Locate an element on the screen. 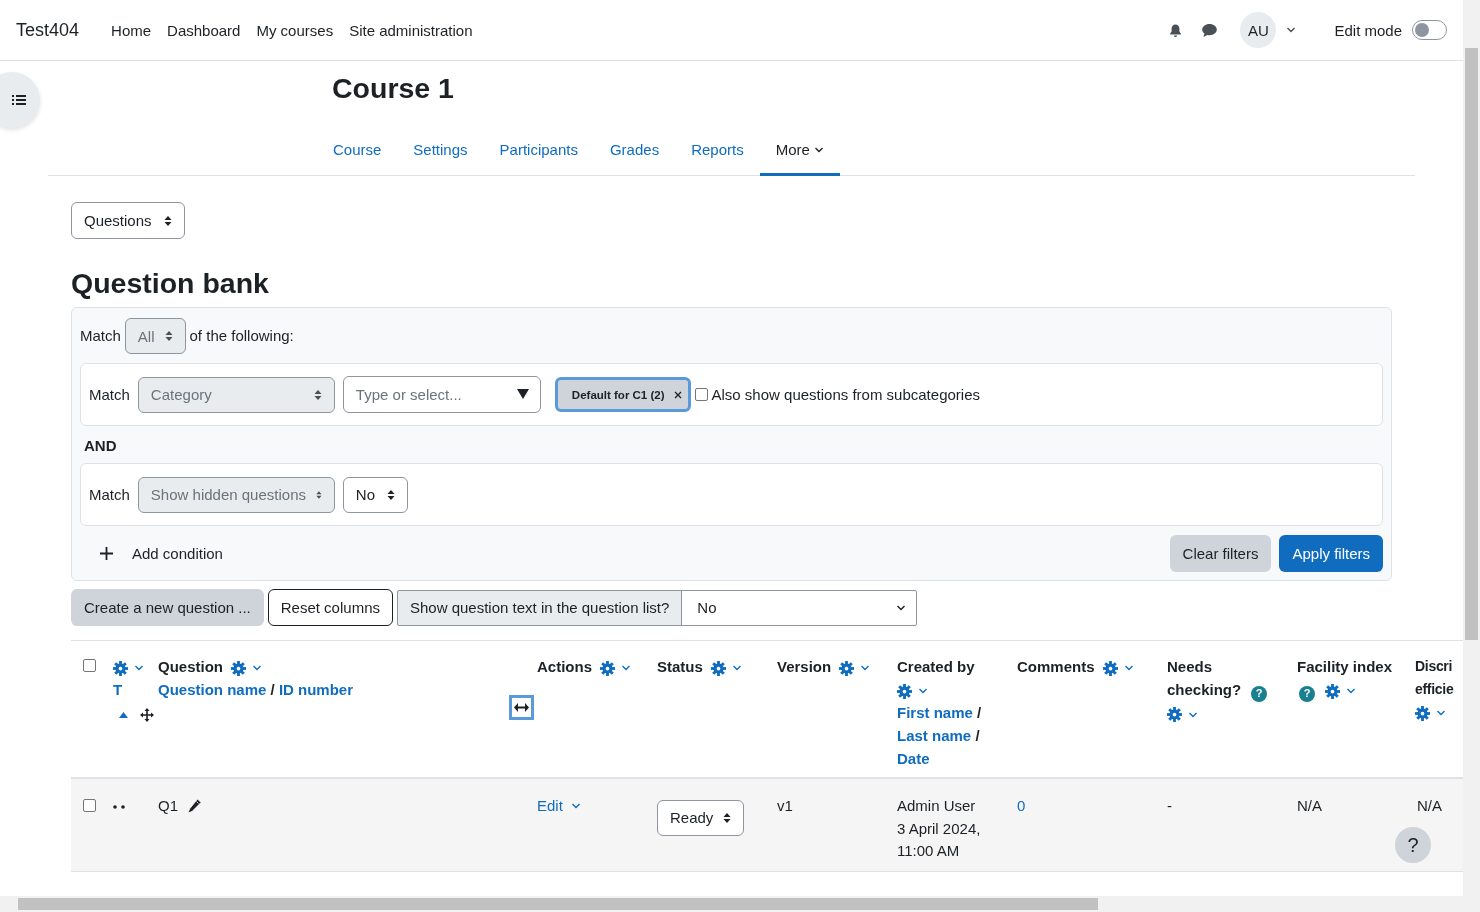 Image resolution: width=1480 pixels, height=912 pixels. status-select: Ready is located at coordinates (701, 818).